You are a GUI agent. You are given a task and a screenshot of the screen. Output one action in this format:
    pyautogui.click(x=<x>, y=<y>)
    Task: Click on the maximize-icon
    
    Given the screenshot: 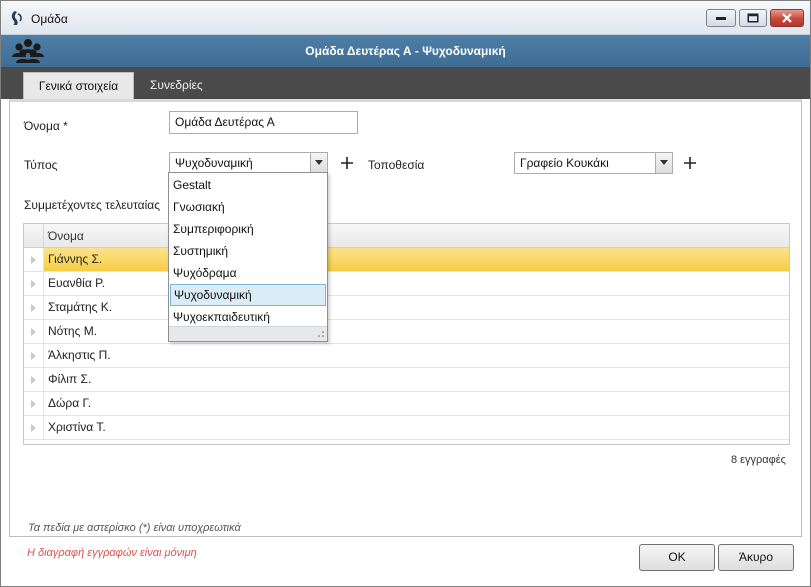 What is the action you would take?
    pyautogui.click(x=753, y=18)
    